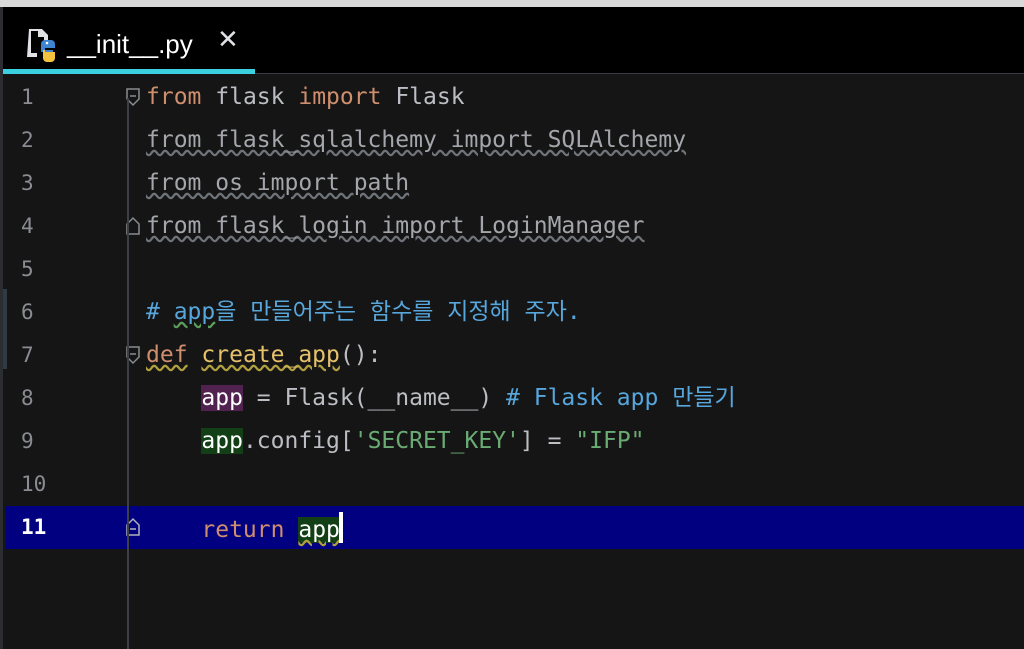 The height and width of the screenshot is (649, 1024). I want to click on code-text: def create_app():, so click(263, 355).